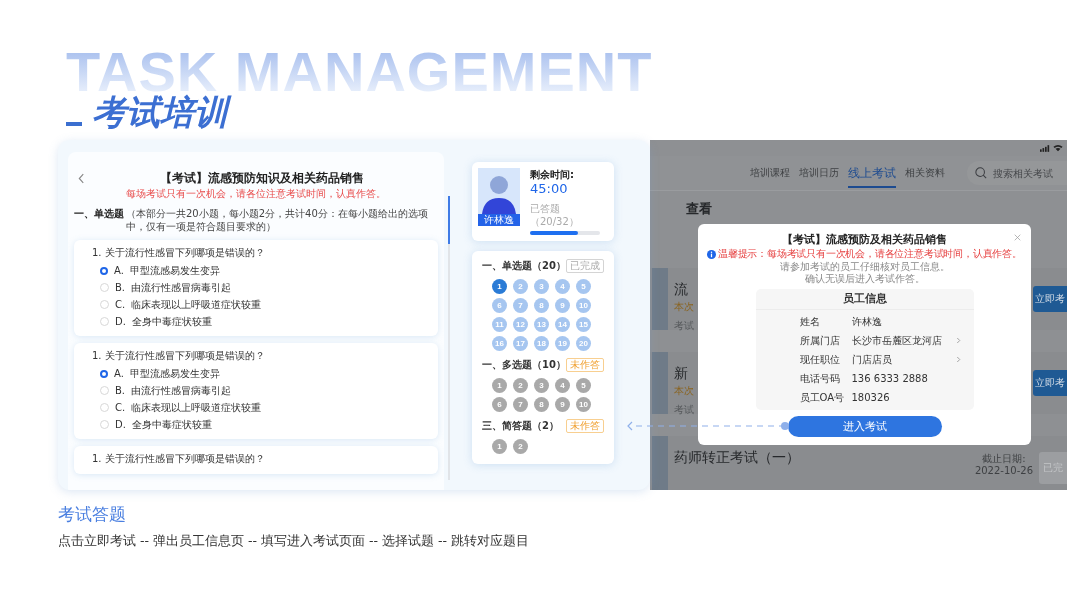  Describe the element at coordinates (864, 239) in the screenshot. I see `dialog-title: 【考试】流感预防及相关药品销售` at that location.